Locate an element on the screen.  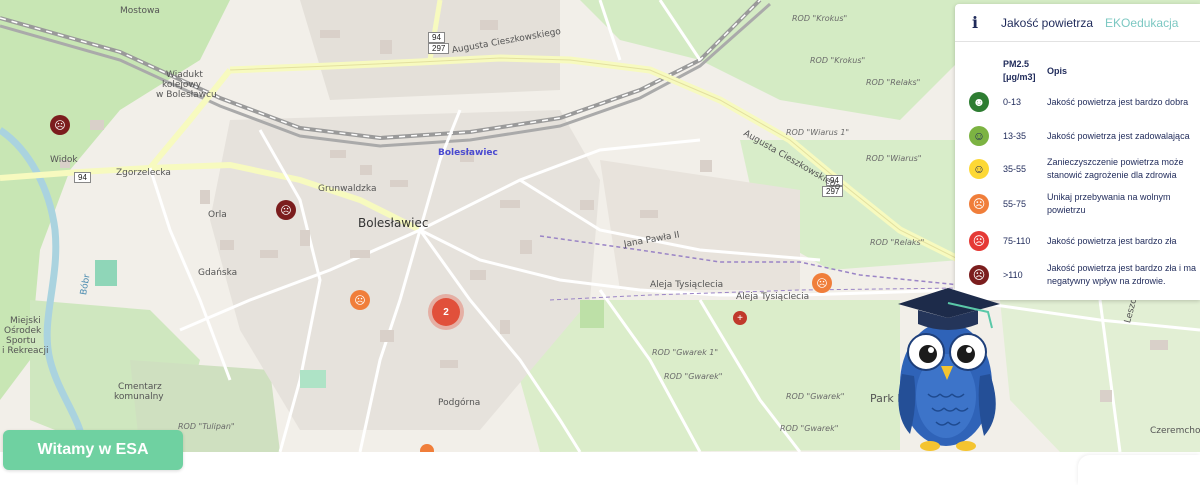
map-label-orla: Orla is located at coordinates (217, 215).